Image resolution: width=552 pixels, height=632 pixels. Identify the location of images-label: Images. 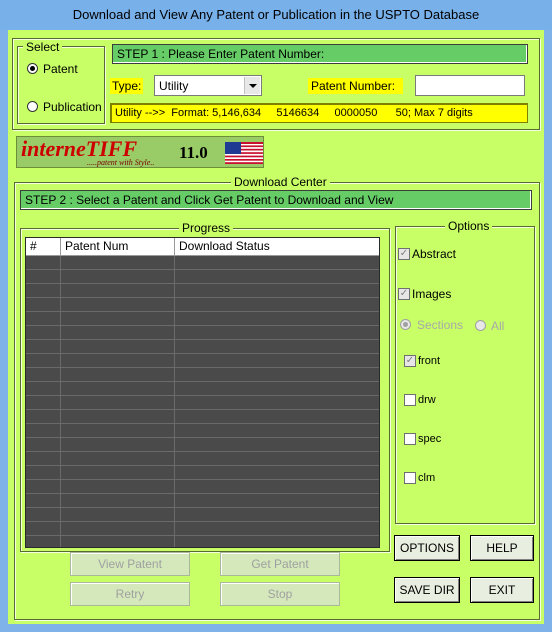
(431, 294).